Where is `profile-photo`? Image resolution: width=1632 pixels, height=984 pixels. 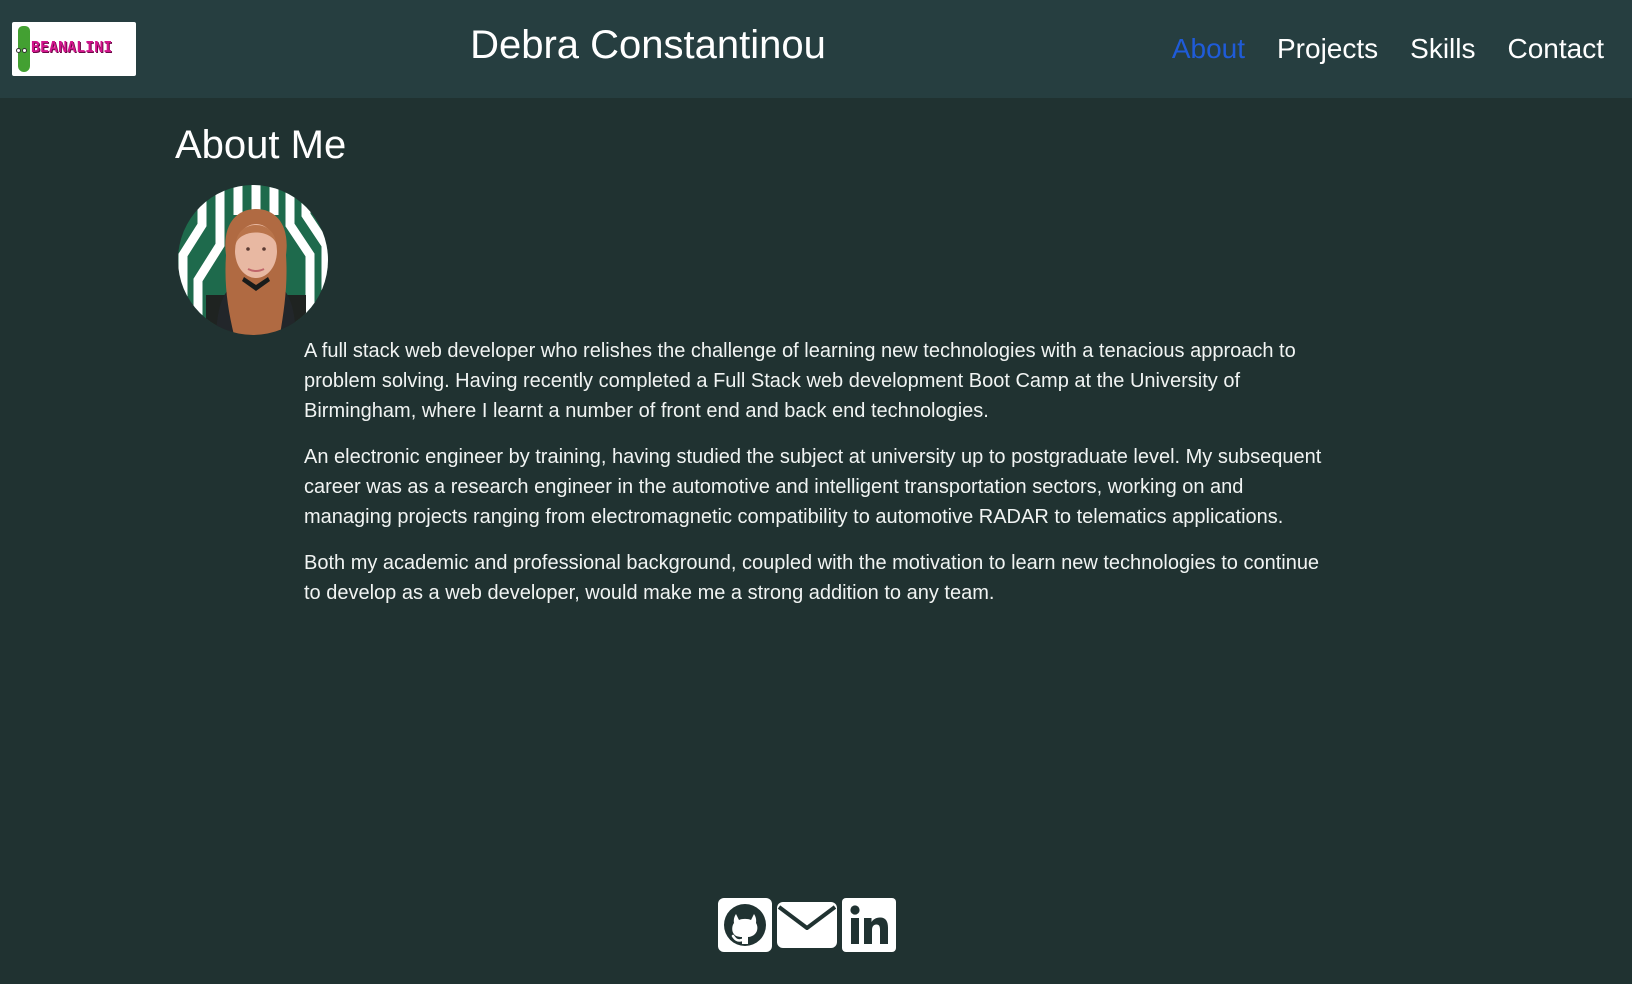
profile-photo is located at coordinates (253, 260).